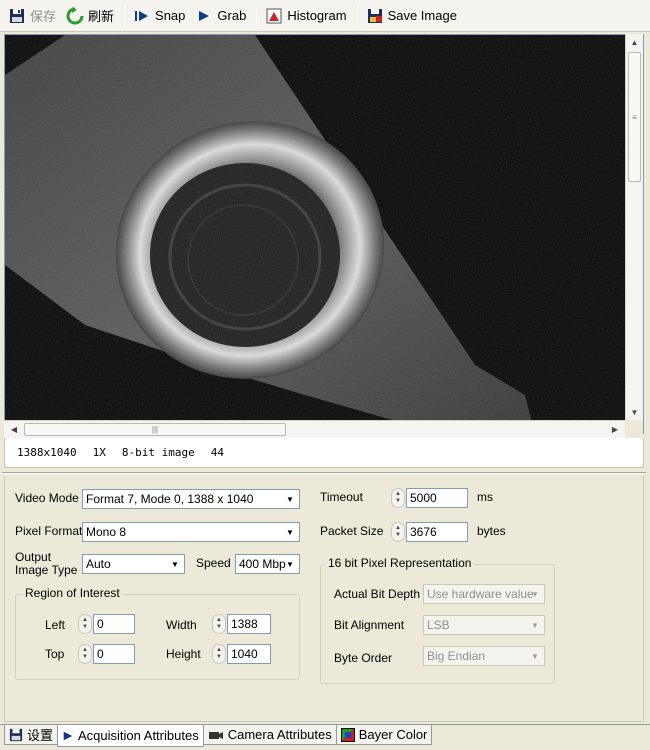 This screenshot has height=750, width=650. I want to click on tab-acquisition-attributes: Acquisition Attributes, so click(130, 736).